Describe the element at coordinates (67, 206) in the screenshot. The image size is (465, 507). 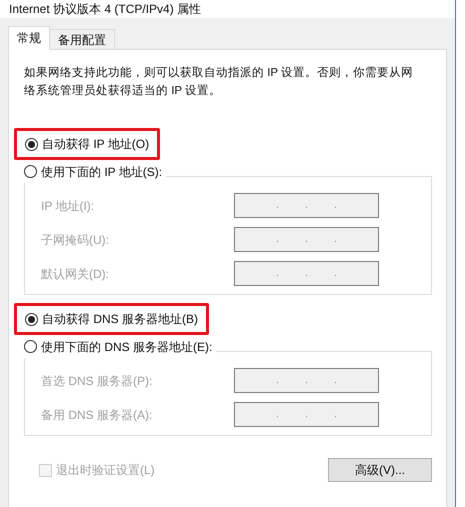
I see `field-label: IP 地址(I):` at that location.